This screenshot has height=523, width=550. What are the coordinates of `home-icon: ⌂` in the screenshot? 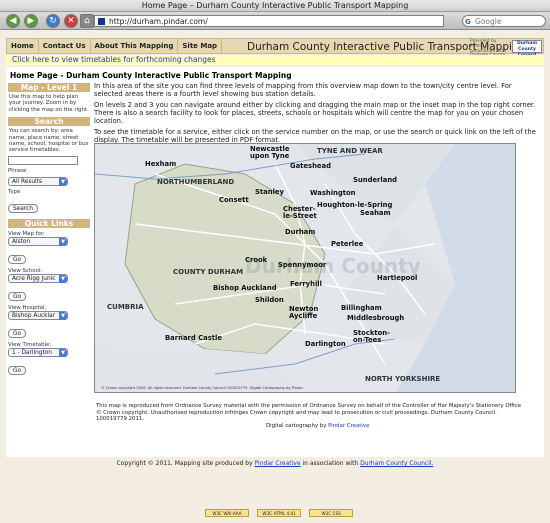 It's located at (87, 21).